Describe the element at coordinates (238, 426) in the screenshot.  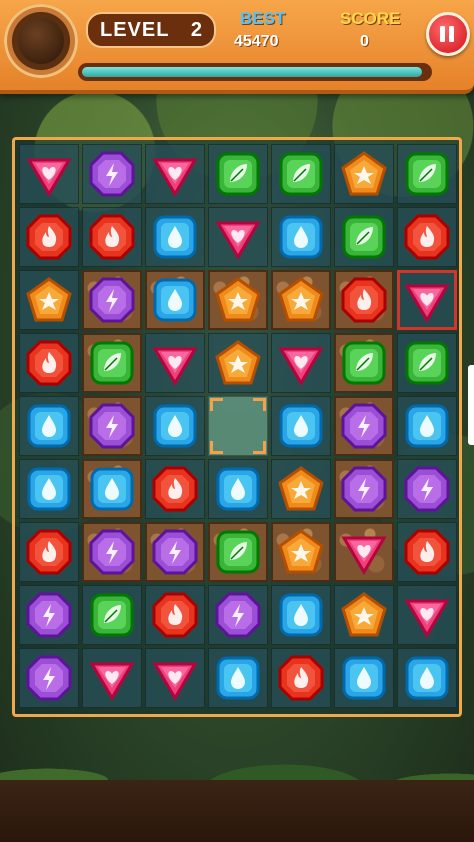
I see `empty-target-cell` at that location.